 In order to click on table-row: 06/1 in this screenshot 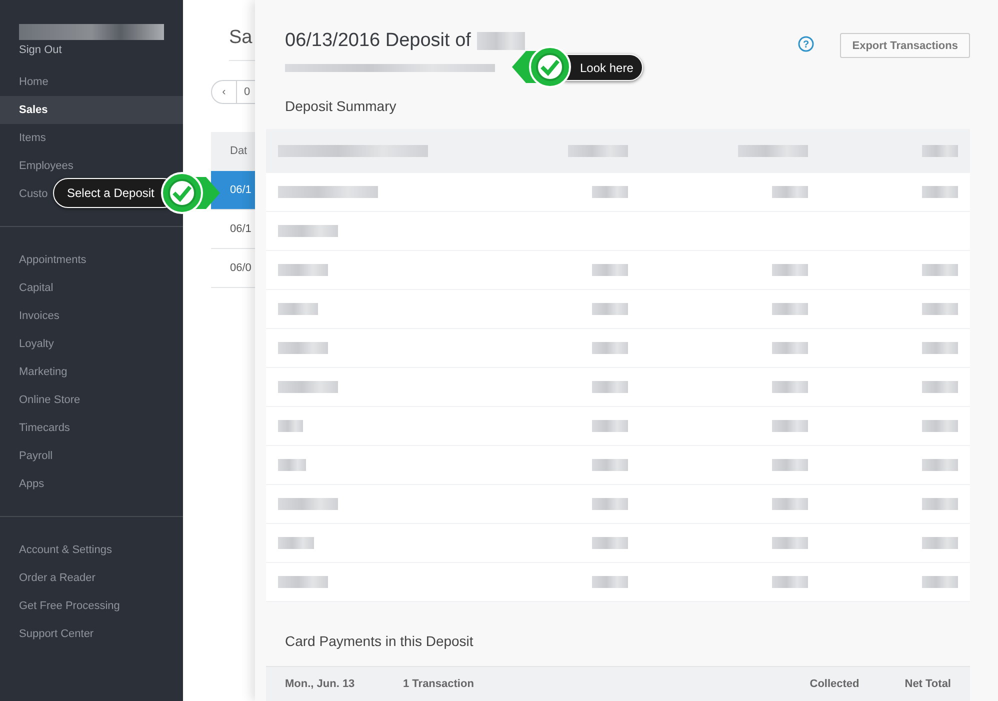, I will do `click(233, 190)`.